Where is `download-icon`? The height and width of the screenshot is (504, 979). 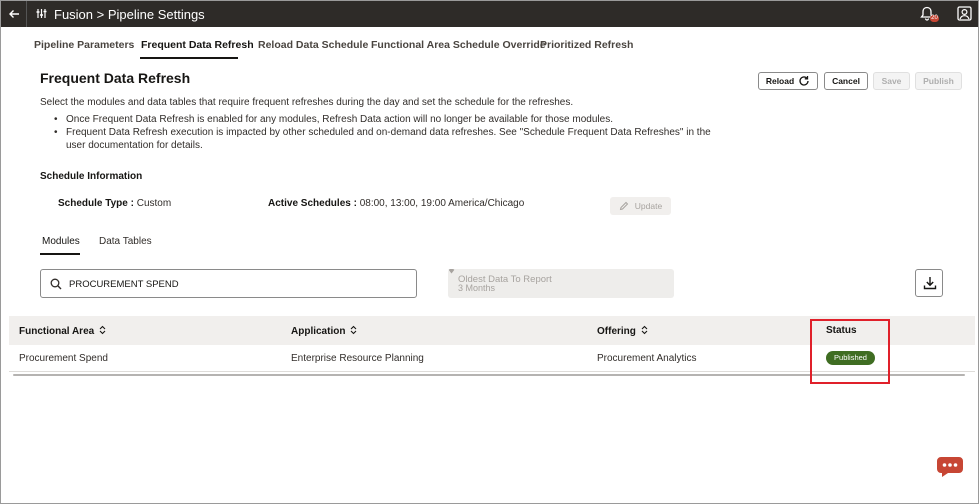 download-icon is located at coordinates (930, 283).